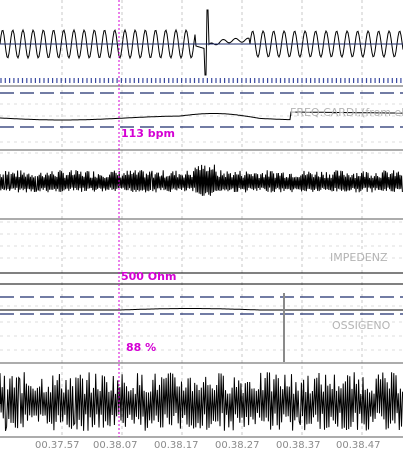 Image resolution: width=403 pixels, height=451 pixels. Describe the element at coordinates (115, 445) in the screenshot. I see `time-tick: 00.38.07` at that location.